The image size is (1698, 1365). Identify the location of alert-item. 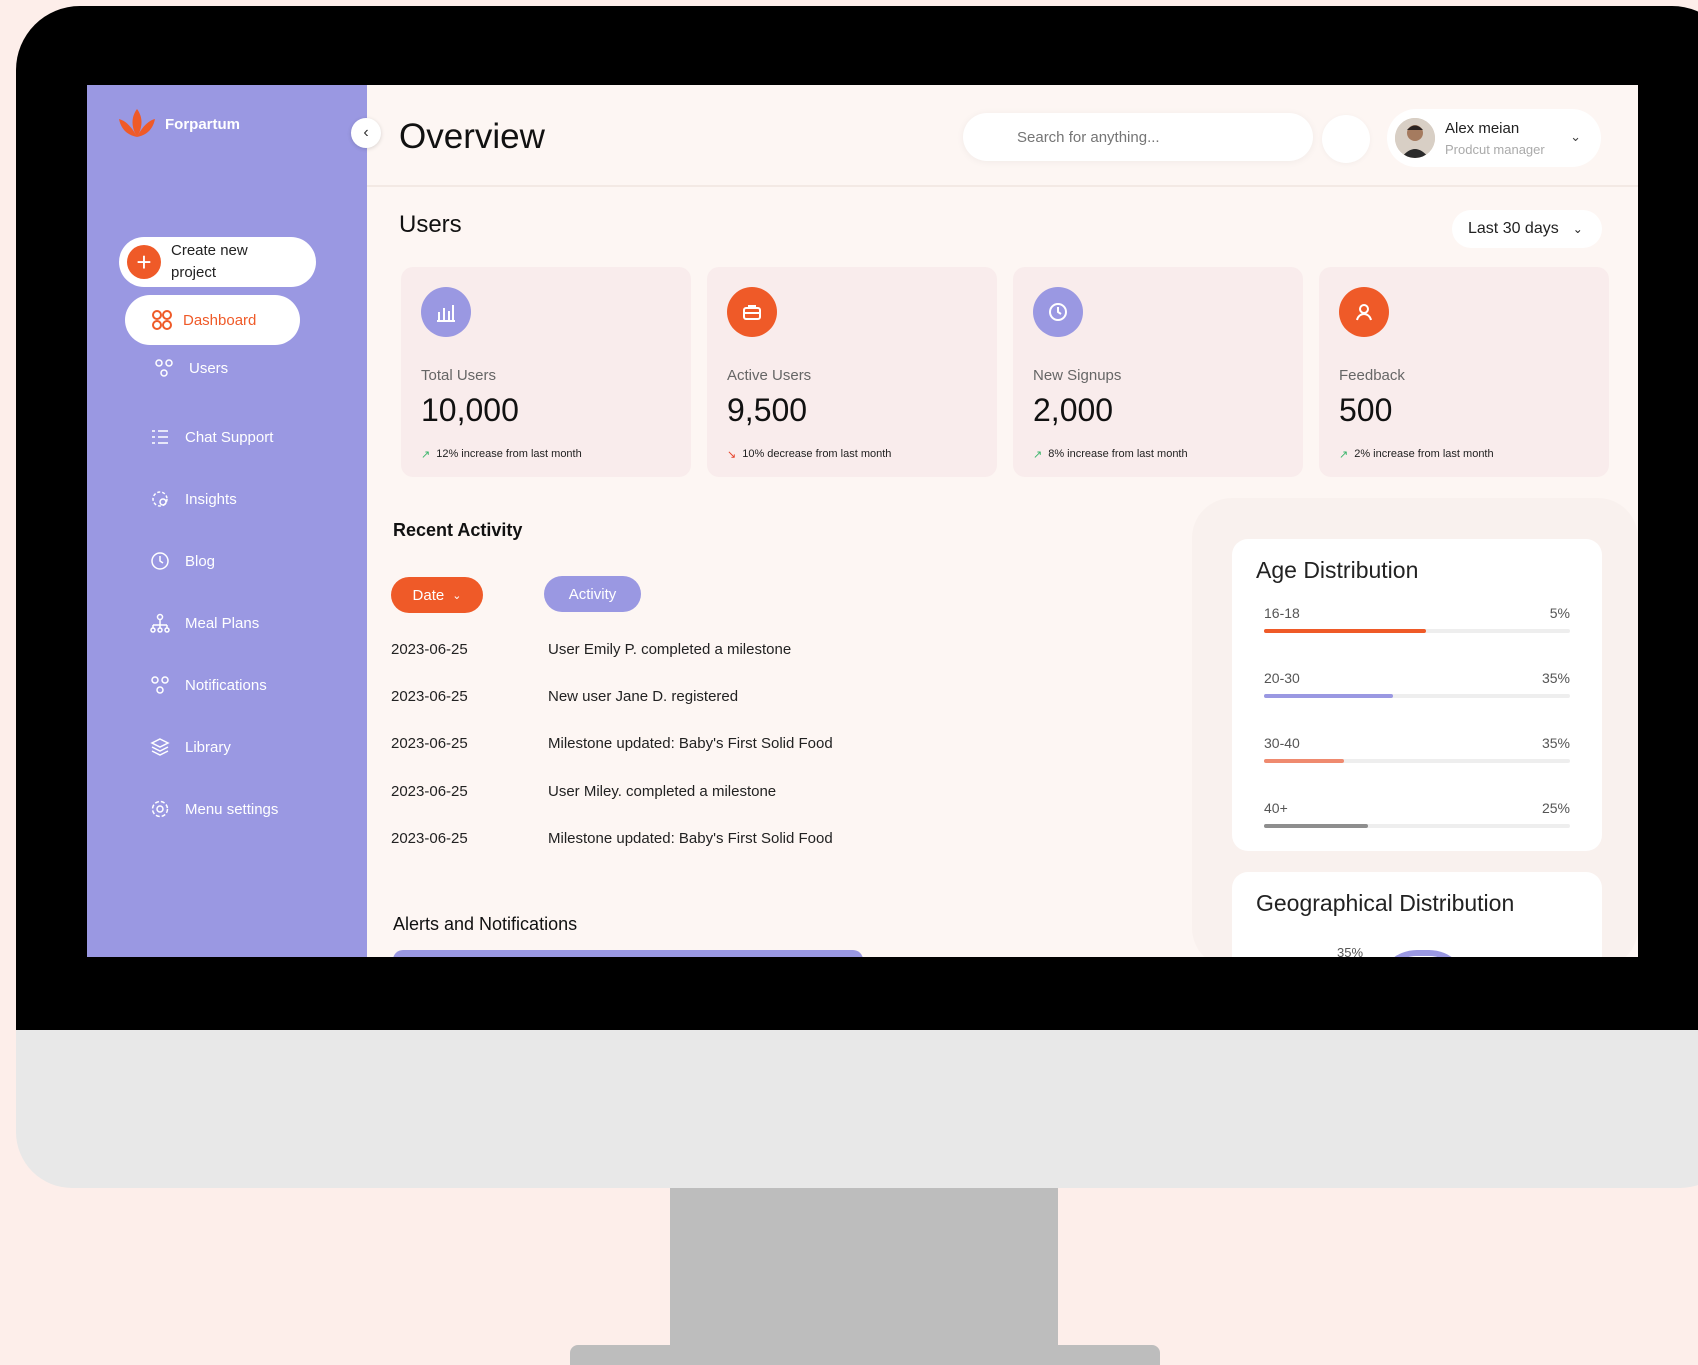
(628, 953).